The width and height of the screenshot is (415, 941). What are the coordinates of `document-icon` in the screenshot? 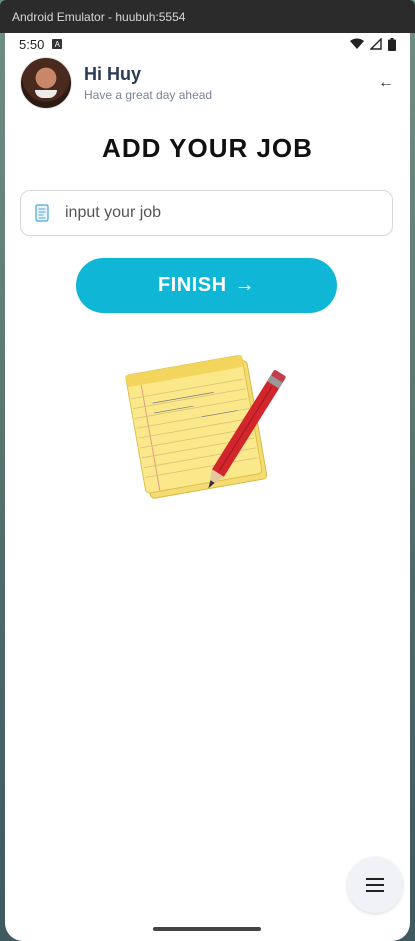 It's located at (42, 213).